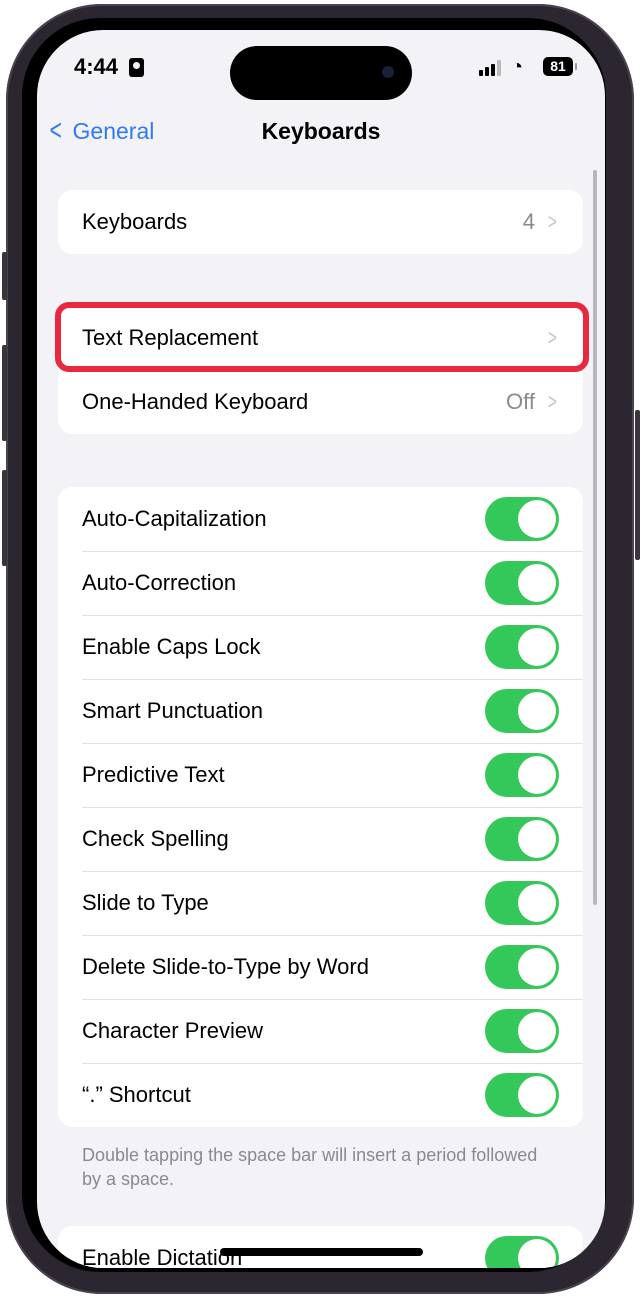  I want to click on scrollbar, so click(595, 537).